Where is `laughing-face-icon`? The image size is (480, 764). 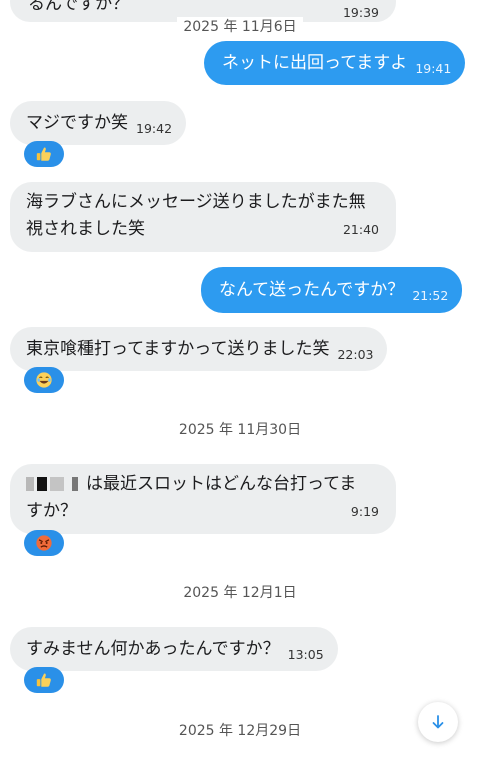 laughing-face-icon is located at coordinates (44, 380).